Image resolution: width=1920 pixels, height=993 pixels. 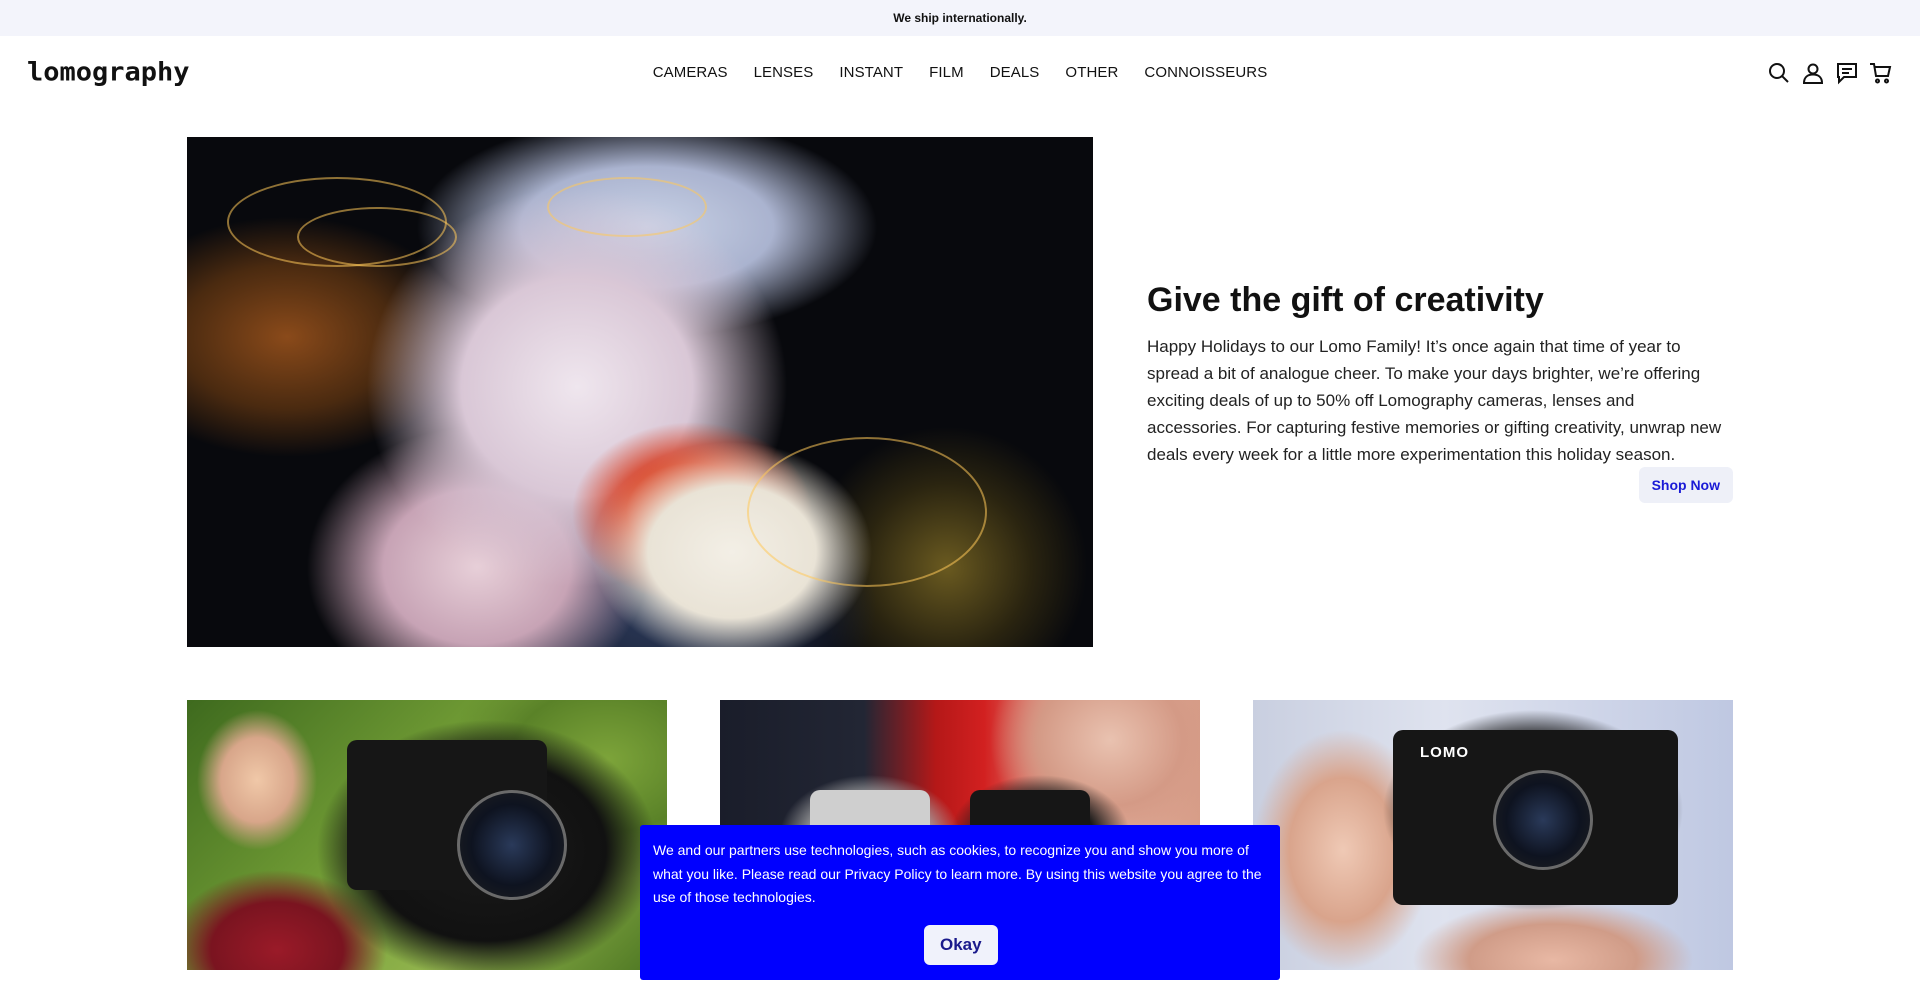 What do you see at coordinates (1847, 73) in the screenshot?
I see `chat-icon` at bounding box center [1847, 73].